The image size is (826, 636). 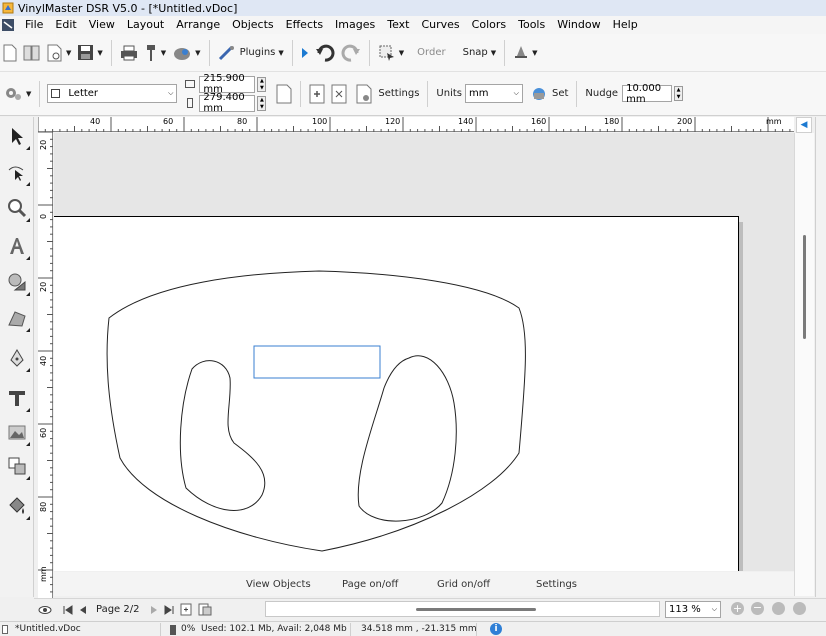 What do you see at coordinates (251, 53) in the screenshot?
I see `plugins-button: Plugins ▼` at bounding box center [251, 53].